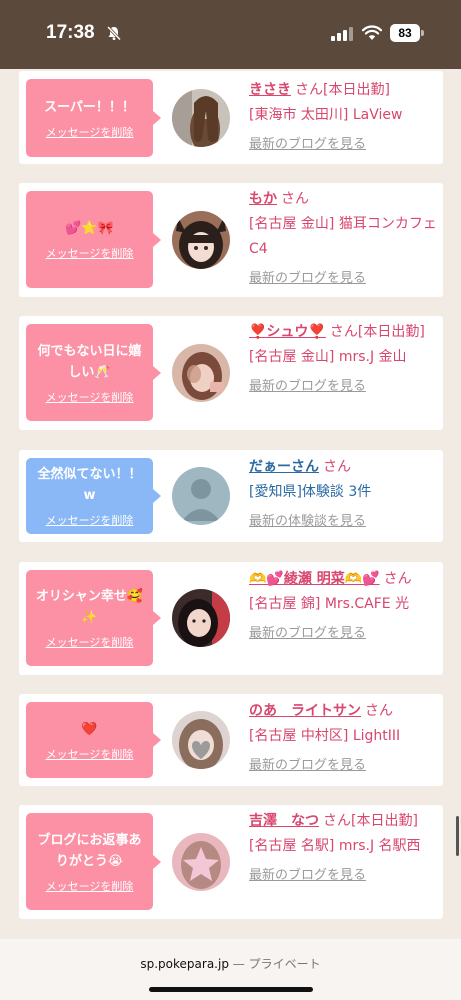 The width and height of the screenshot is (461, 1000). What do you see at coordinates (305, 711) in the screenshot?
I see `cast-name: のあ ライトサン` at bounding box center [305, 711].